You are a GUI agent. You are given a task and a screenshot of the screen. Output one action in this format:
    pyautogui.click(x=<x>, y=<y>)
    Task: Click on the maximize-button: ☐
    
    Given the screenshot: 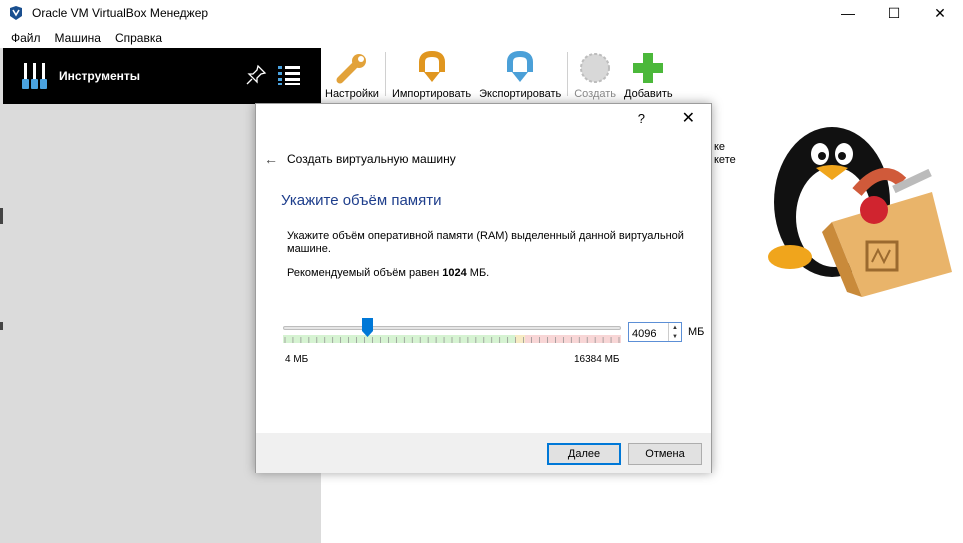 What is the action you would take?
    pyautogui.click(x=894, y=13)
    